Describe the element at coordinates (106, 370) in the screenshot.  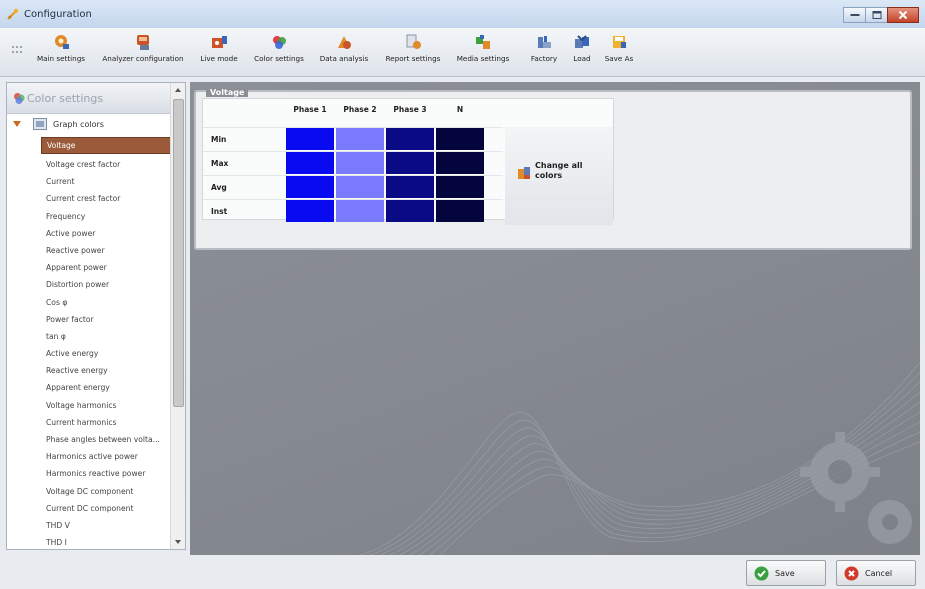
I see `tree-item-reactive-energy: Reactive energy` at that location.